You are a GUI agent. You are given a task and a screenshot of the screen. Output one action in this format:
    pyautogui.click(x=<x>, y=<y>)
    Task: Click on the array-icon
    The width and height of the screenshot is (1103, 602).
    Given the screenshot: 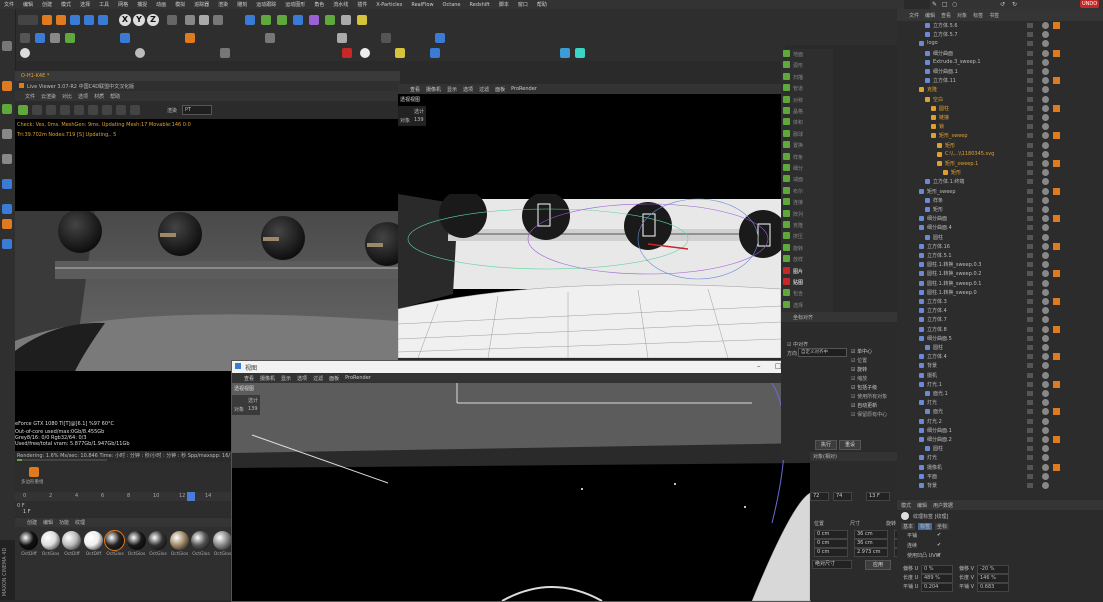 What is the action you would take?
    pyautogui.click(x=298, y=20)
    